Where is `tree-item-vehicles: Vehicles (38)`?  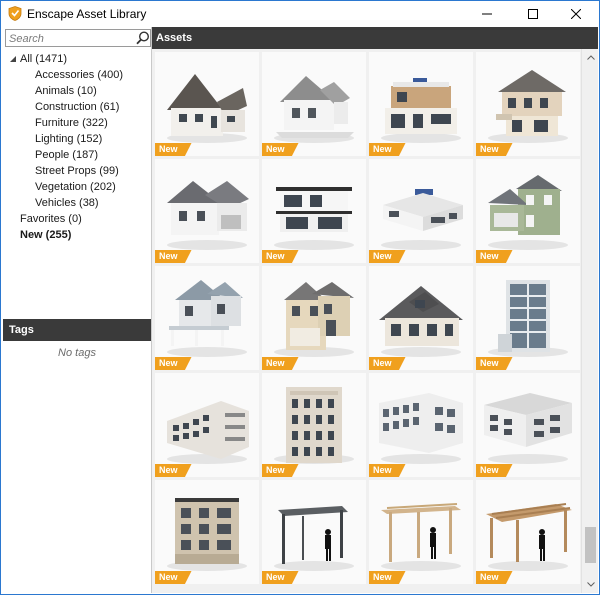 tree-item-vehicles: Vehicles (38) is located at coordinates (67, 203).